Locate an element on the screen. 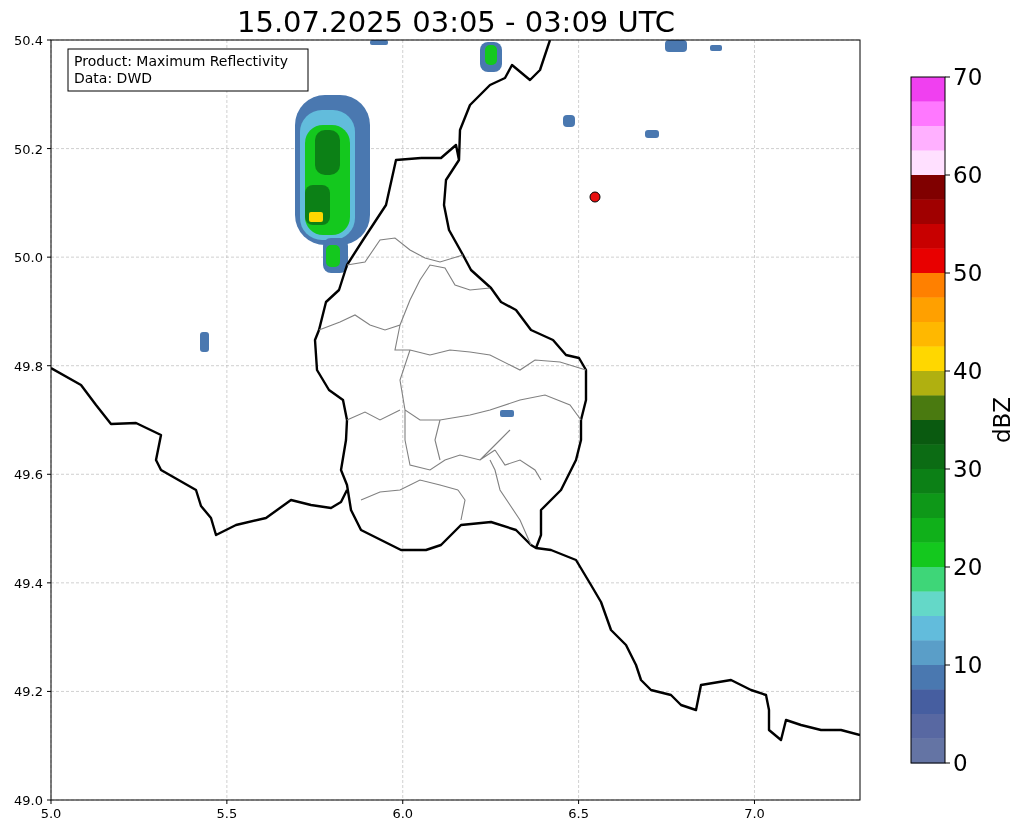 The image size is (1023, 834). x-tick-label: 5.5 is located at coordinates (227, 813).